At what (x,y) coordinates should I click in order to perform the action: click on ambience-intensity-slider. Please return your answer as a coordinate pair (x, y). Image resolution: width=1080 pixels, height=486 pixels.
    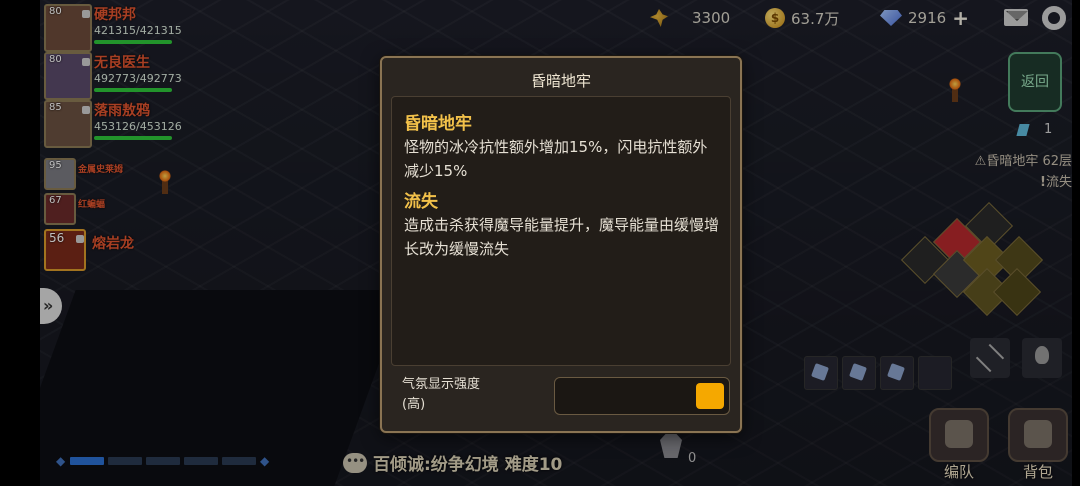
    Looking at the image, I should click on (642, 396).